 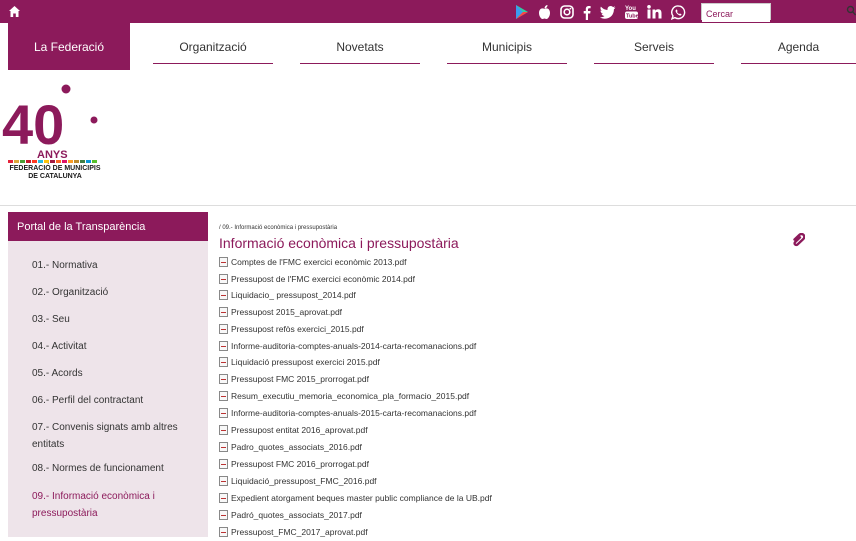 What do you see at coordinates (293, 295) in the screenshot?
I see `document-name: Liquidacio_ pressupost_2014.pdf` at bounding box center [293, 295].